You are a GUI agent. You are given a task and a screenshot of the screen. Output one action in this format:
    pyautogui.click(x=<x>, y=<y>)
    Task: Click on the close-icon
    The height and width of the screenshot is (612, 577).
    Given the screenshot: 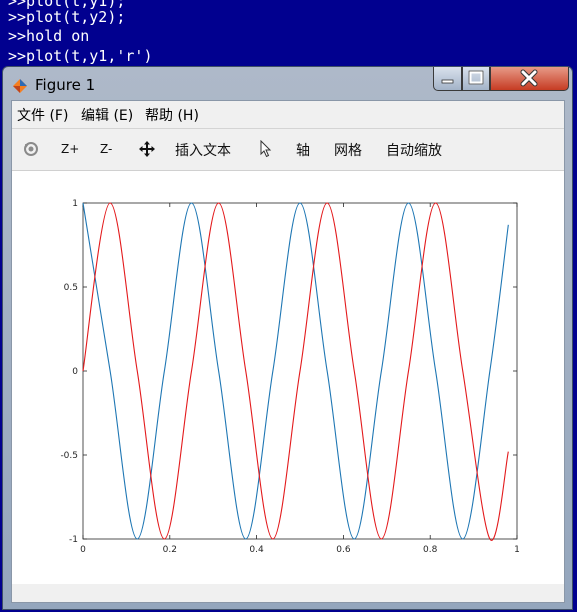 What is the action you would take?
    pyautogui.click(x=529, y=78)
    